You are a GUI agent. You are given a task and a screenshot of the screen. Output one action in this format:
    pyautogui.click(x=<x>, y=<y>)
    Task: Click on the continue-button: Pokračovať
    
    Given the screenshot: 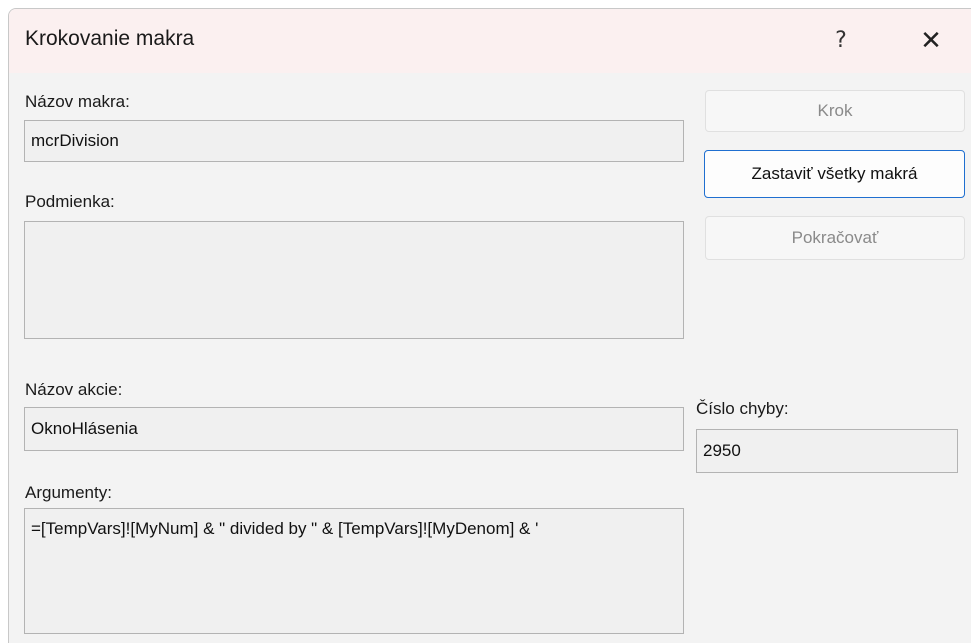 What is the action you would take?
    pyautogui.click(x=835, y=238)
    